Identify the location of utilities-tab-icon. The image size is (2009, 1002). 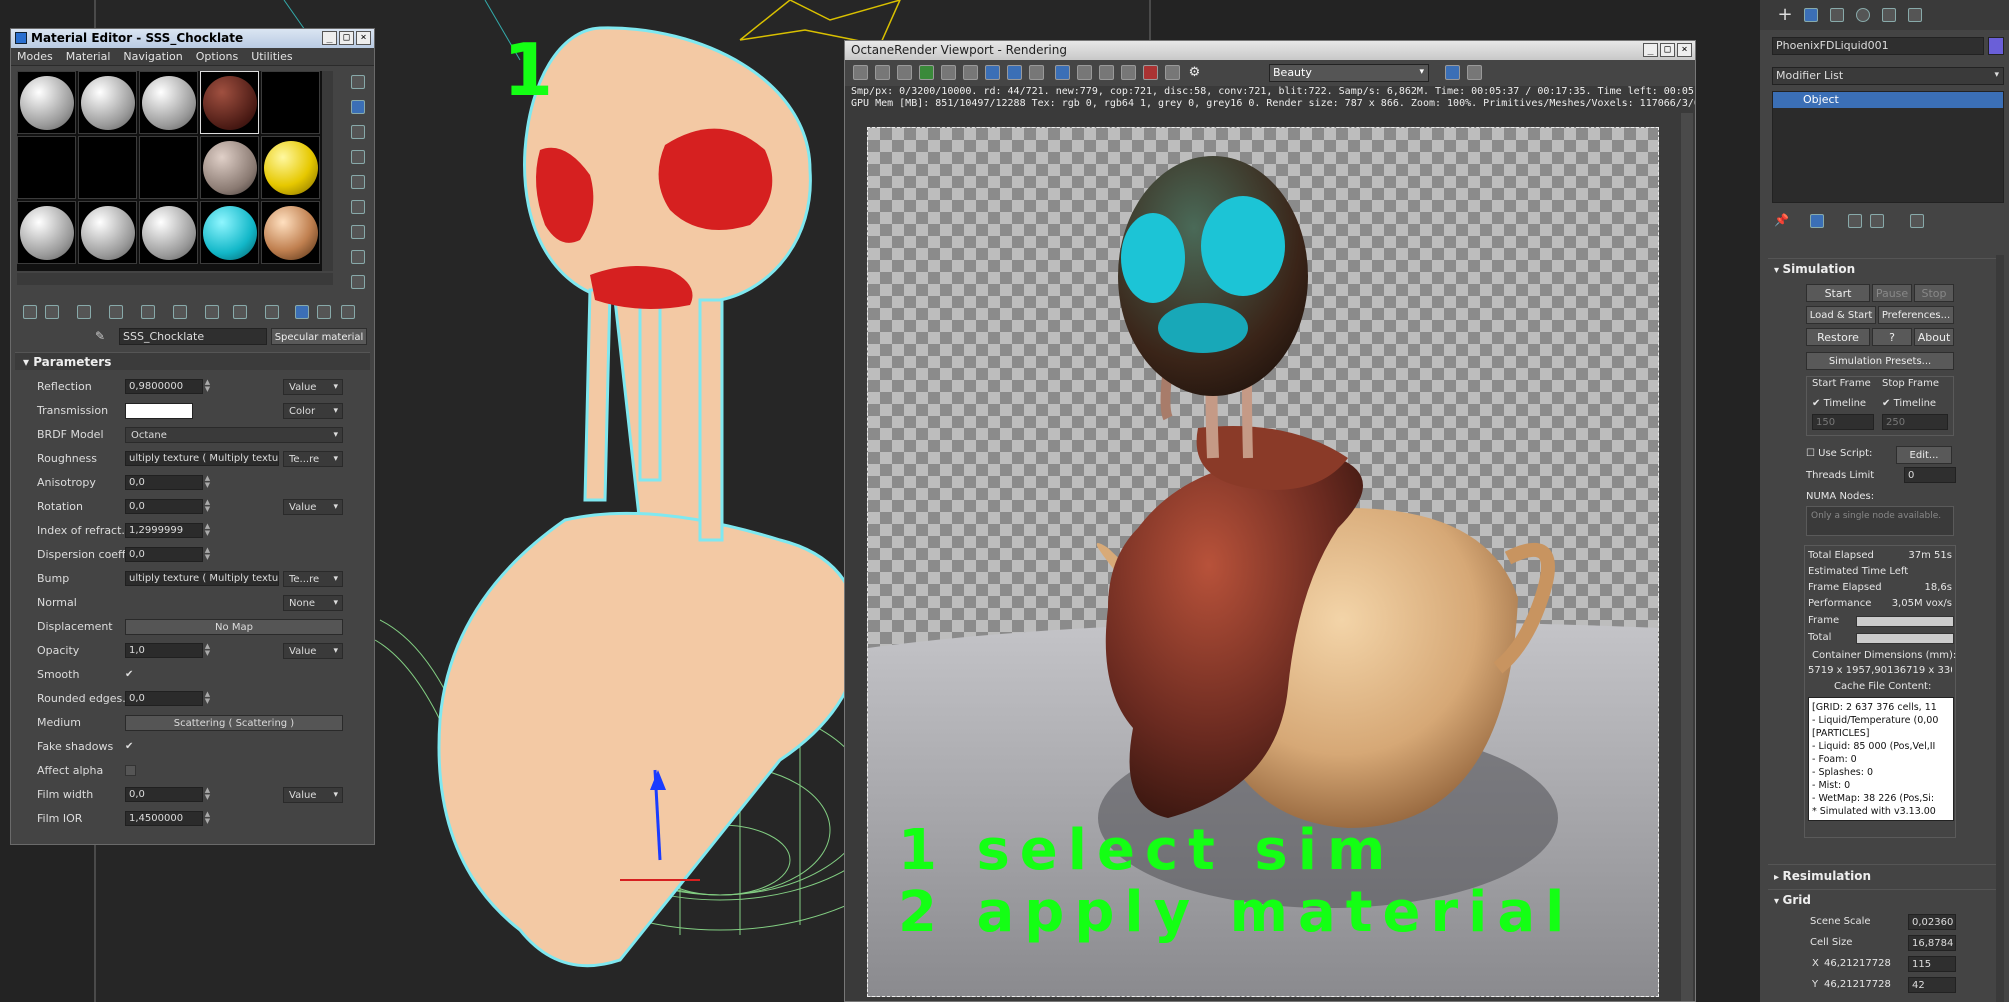
(1915, 15).